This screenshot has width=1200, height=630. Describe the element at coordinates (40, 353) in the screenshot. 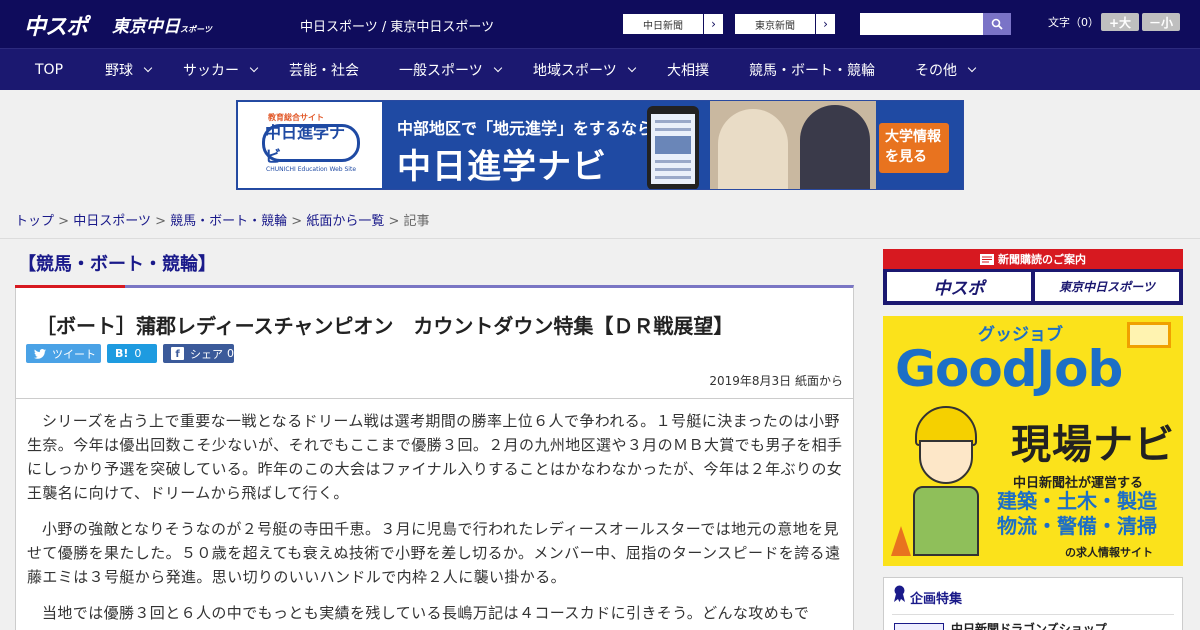

I see `twitter-bird-icon` at that location.